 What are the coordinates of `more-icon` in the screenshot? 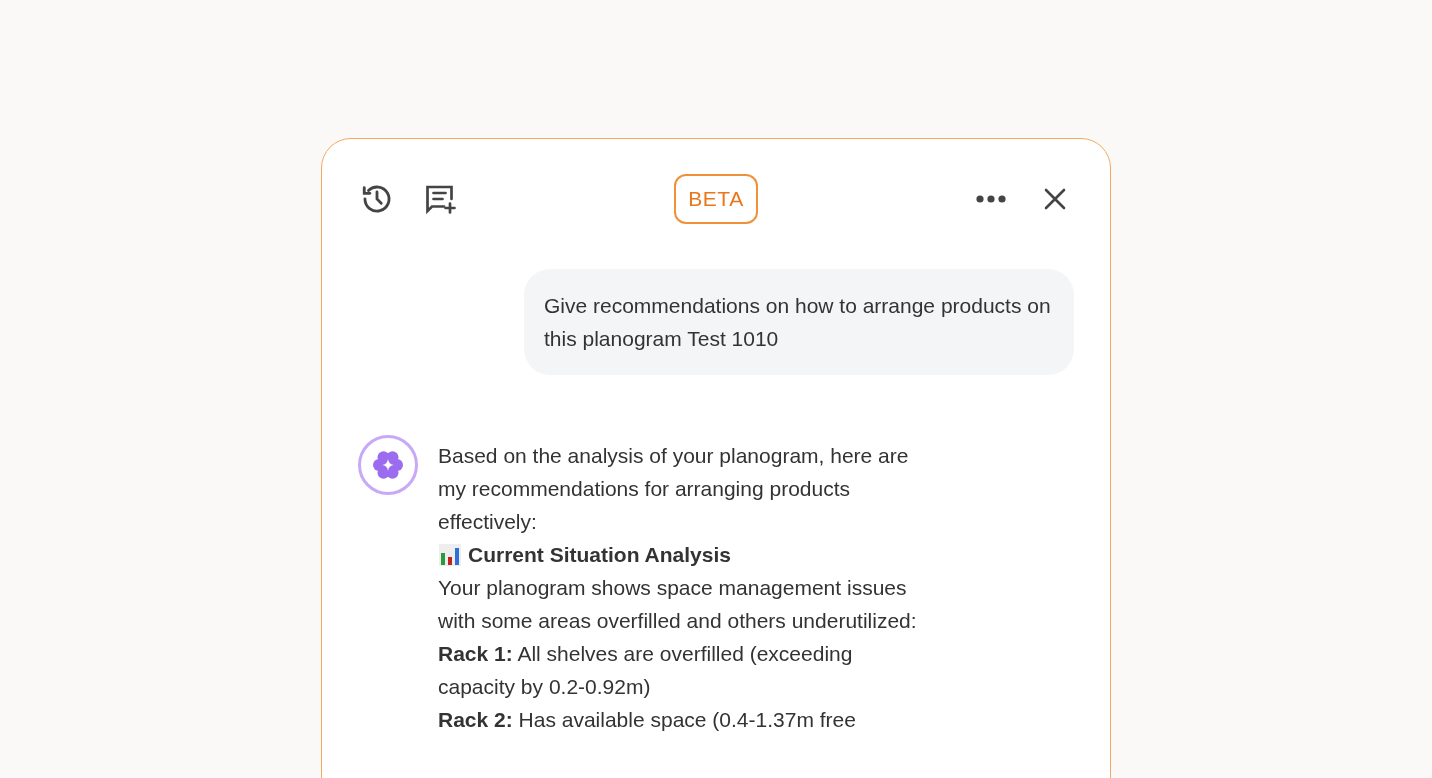 It's located at (991, 199).